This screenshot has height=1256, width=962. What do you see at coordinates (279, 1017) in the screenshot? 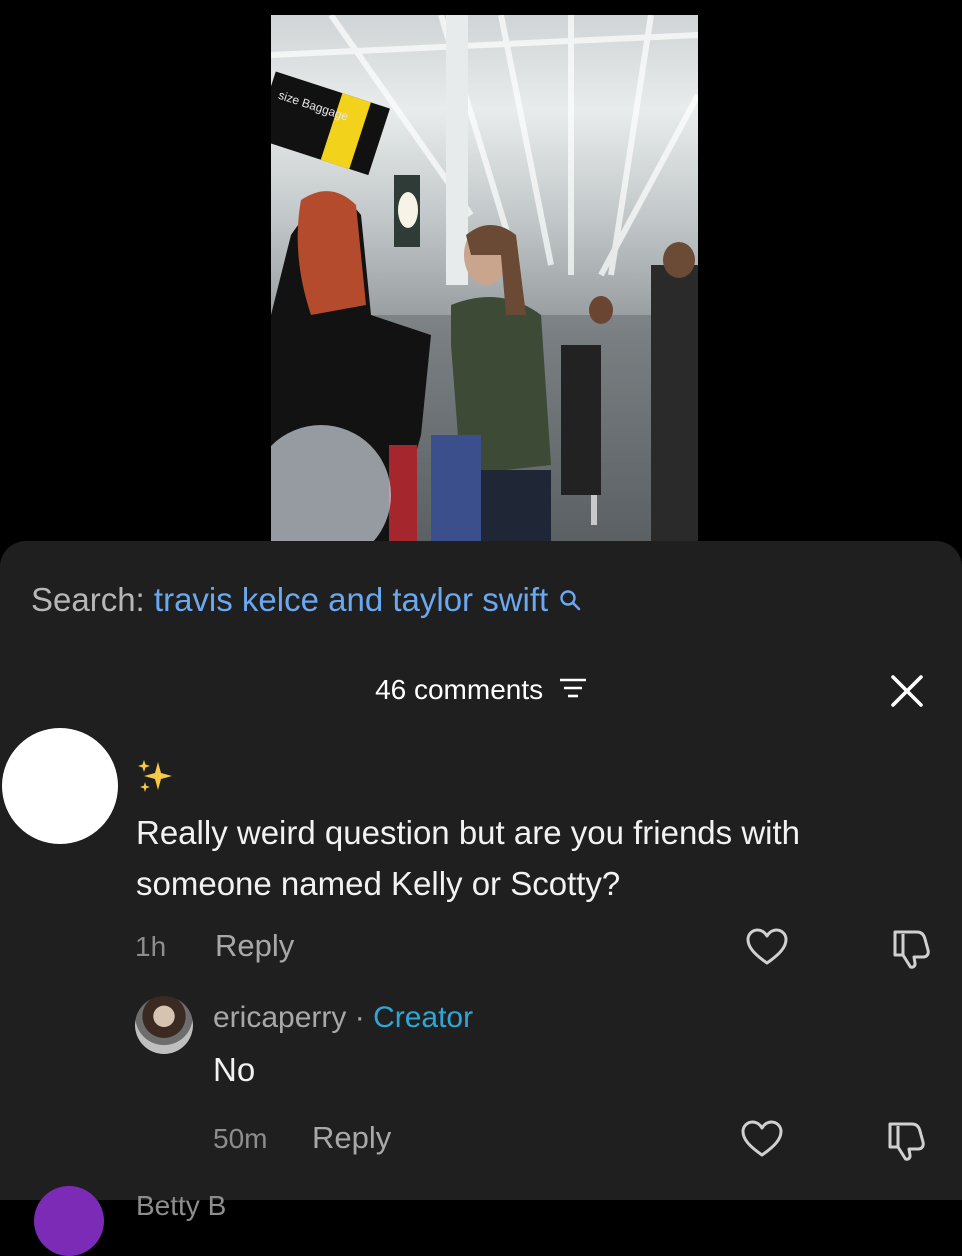
I see `reply-author-name: ericaperry` at bounding box center [279, 1017].